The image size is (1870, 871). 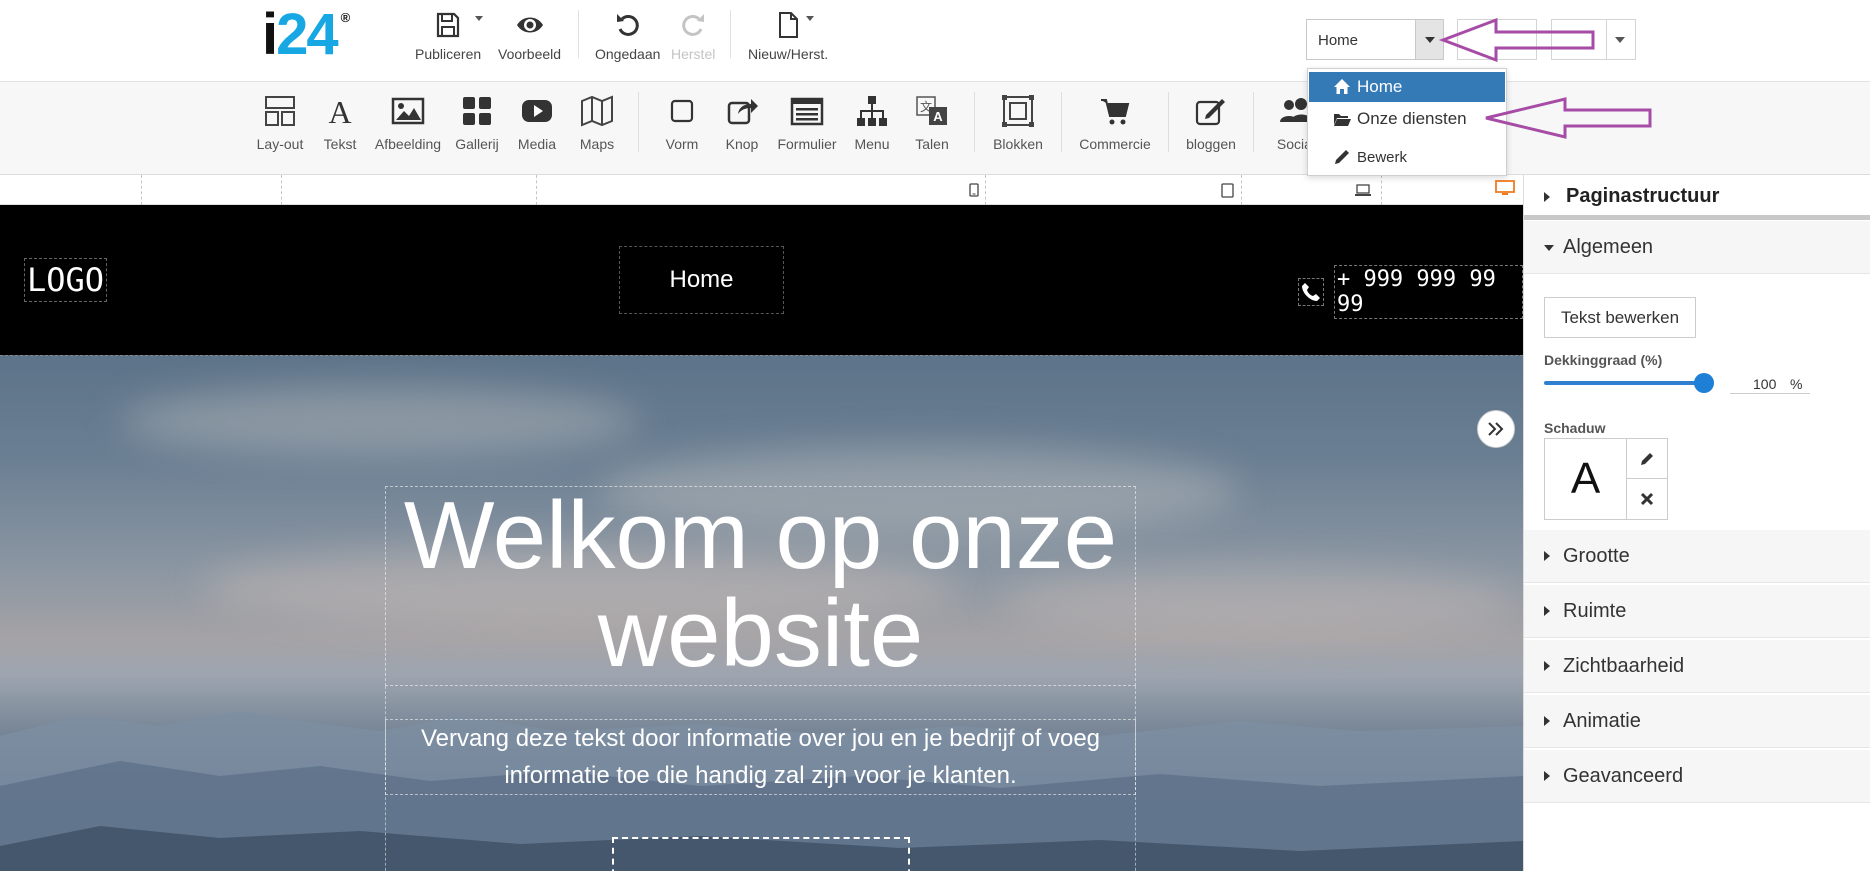 I want to click on new-file-icon, so click(x=789, y=25).